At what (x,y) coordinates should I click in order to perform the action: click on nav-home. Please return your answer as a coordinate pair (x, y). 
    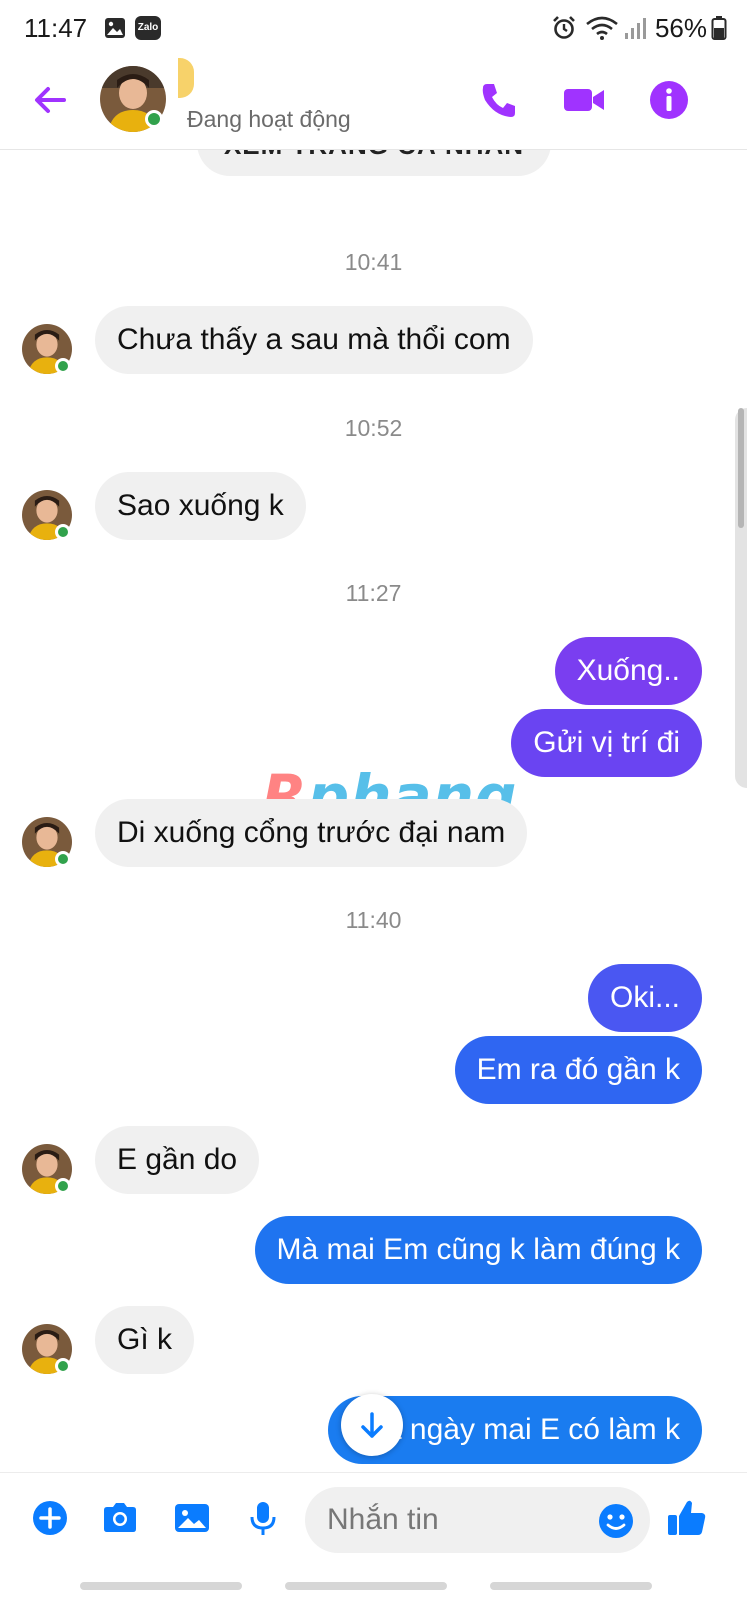
    Looking at the image, I should click on (366, 1586).